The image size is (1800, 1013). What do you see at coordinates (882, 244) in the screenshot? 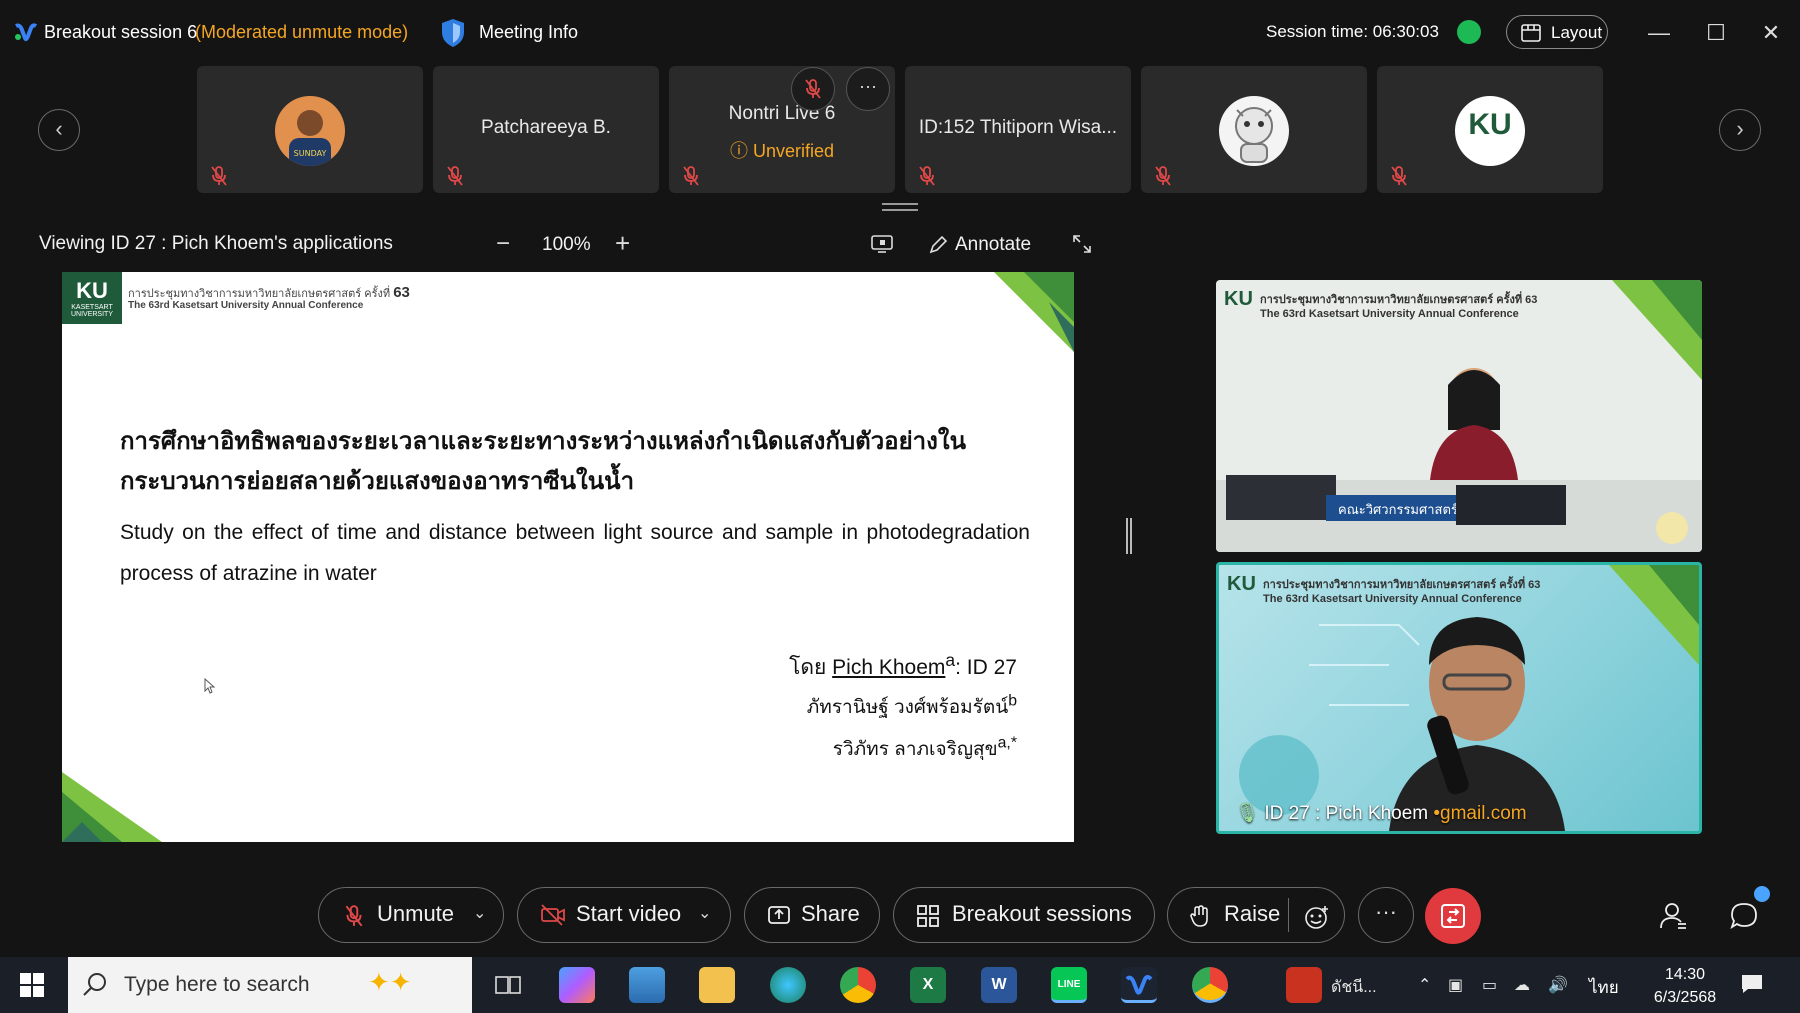
I see `screen-share-view-icon` at bounding box center [882, 244].